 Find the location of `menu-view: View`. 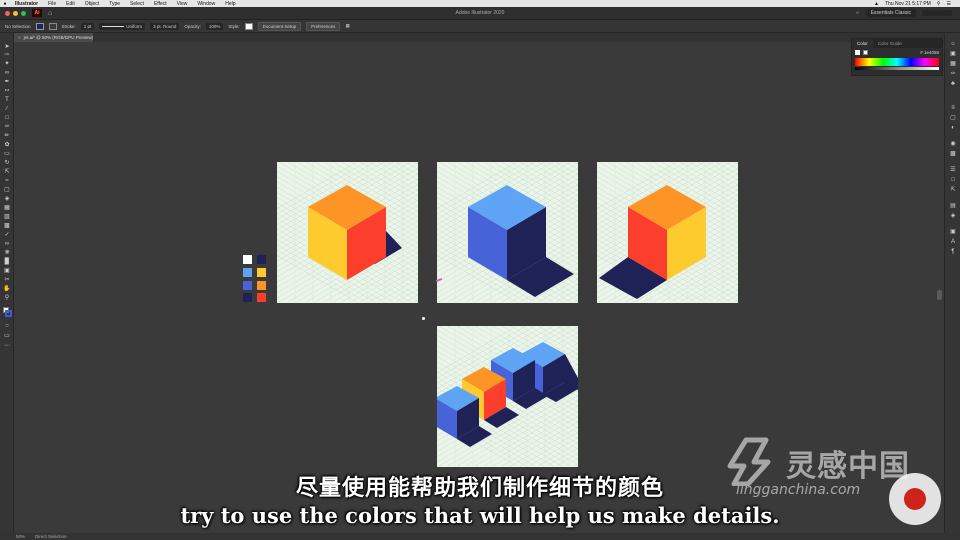

menu-view: View is located at coordinates (182, 4).